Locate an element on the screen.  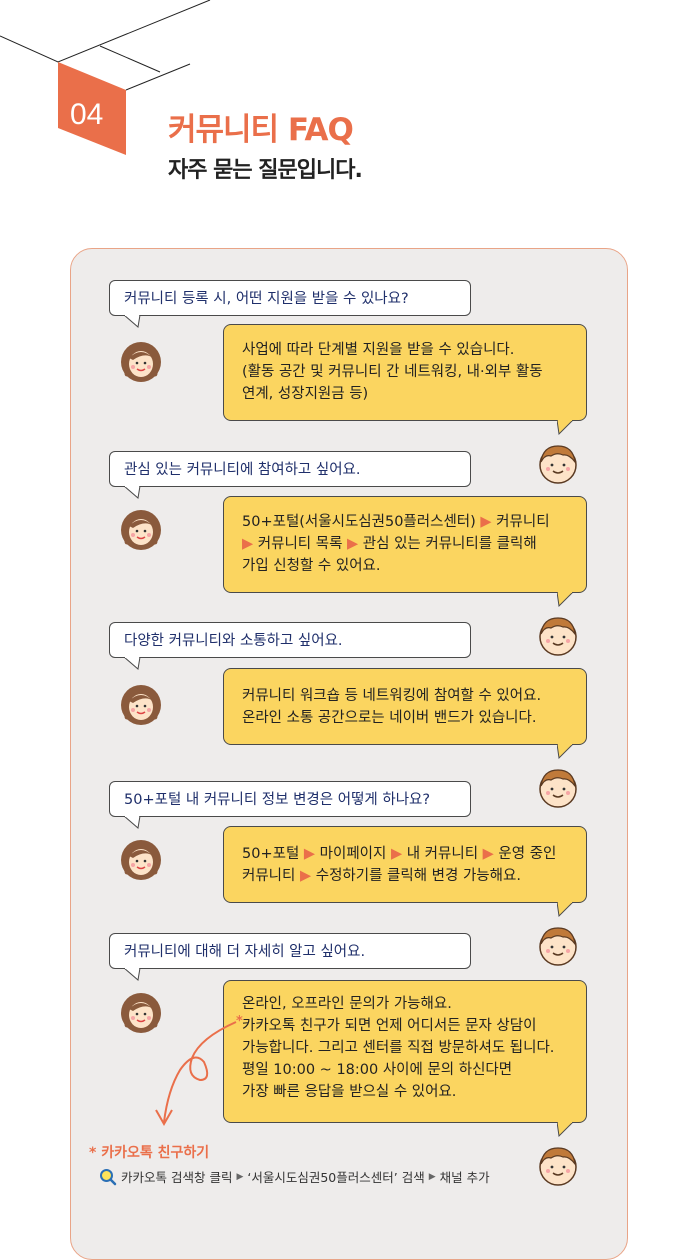
answer-line: 사업에 따라 단계별 지원을 받을 수 있습니다. is located at coordinates (378, 350).